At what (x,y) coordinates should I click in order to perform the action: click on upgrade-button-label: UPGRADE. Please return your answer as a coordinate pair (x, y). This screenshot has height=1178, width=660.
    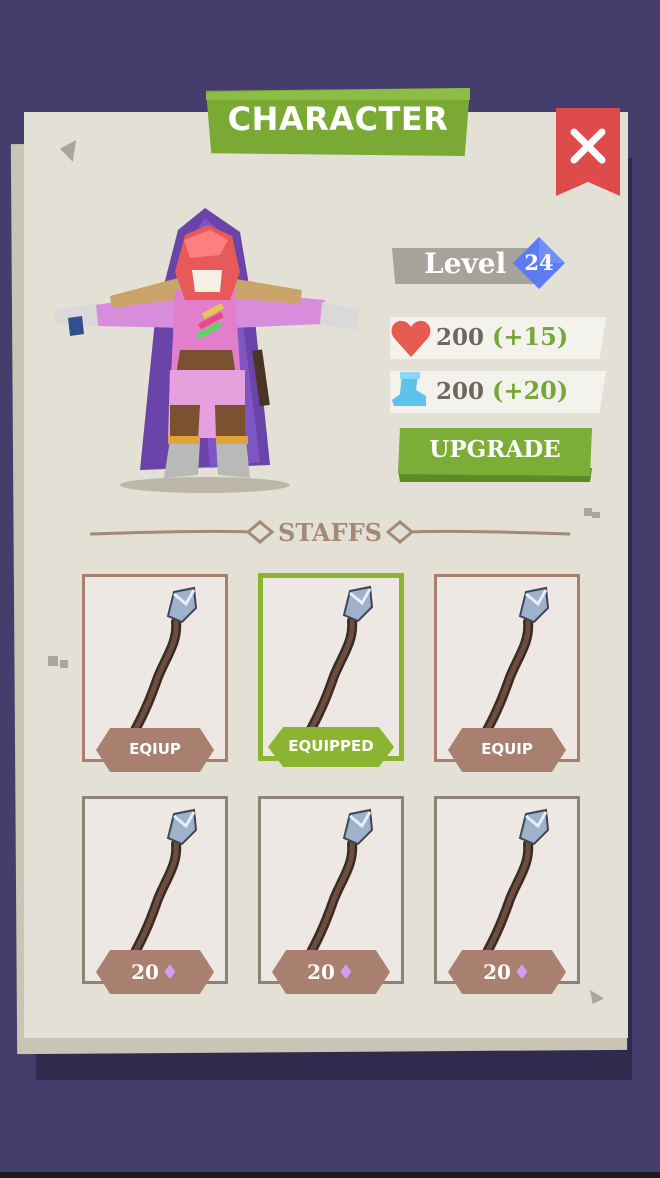
    Looking at the image, I should click on (495, 449).